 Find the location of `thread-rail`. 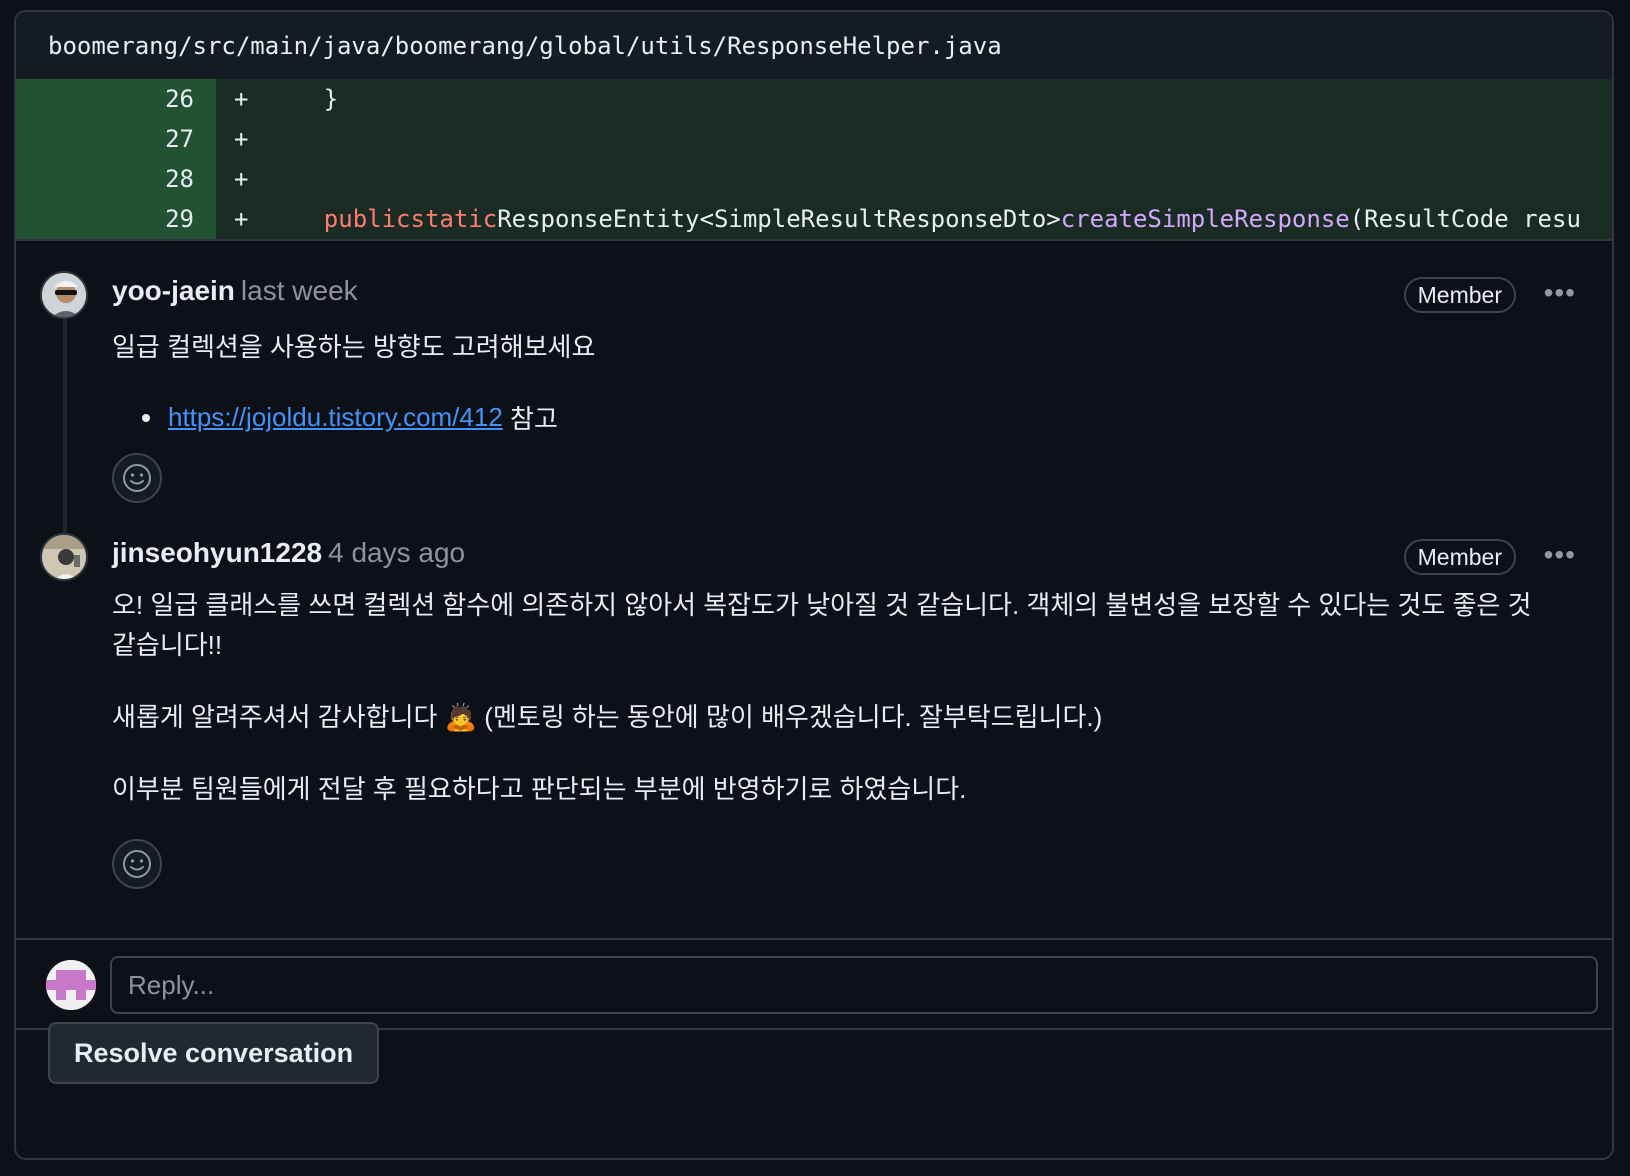

thread-rail is located at coordinates (65, 436).